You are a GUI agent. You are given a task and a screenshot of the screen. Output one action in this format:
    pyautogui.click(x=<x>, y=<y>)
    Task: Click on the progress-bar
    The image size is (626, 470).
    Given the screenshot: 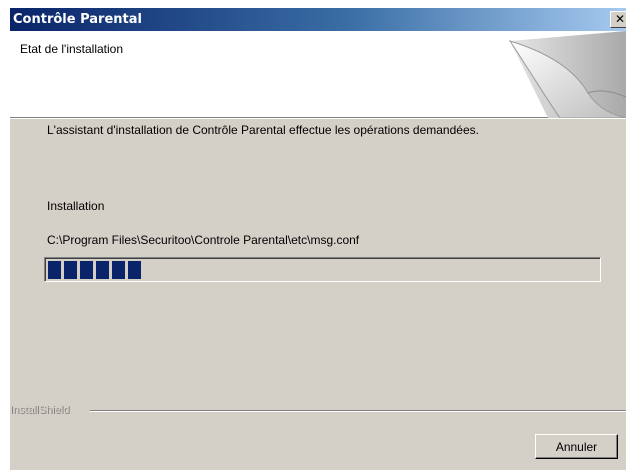 What is the action you would take?
    pyautogui.click(x=322, y=269)
    